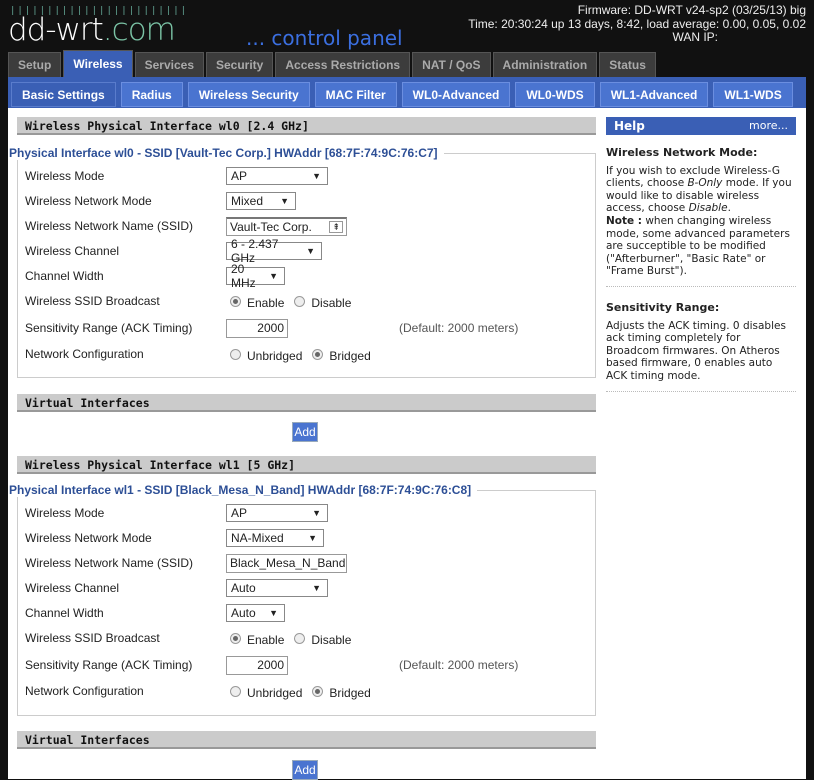 Image resolution: width=814 pixels, height=780 pixels. Describe the element at coordinates (355, 94) in the screenshot. I see `subtab-mac-filter: MAC Filter` at that location.